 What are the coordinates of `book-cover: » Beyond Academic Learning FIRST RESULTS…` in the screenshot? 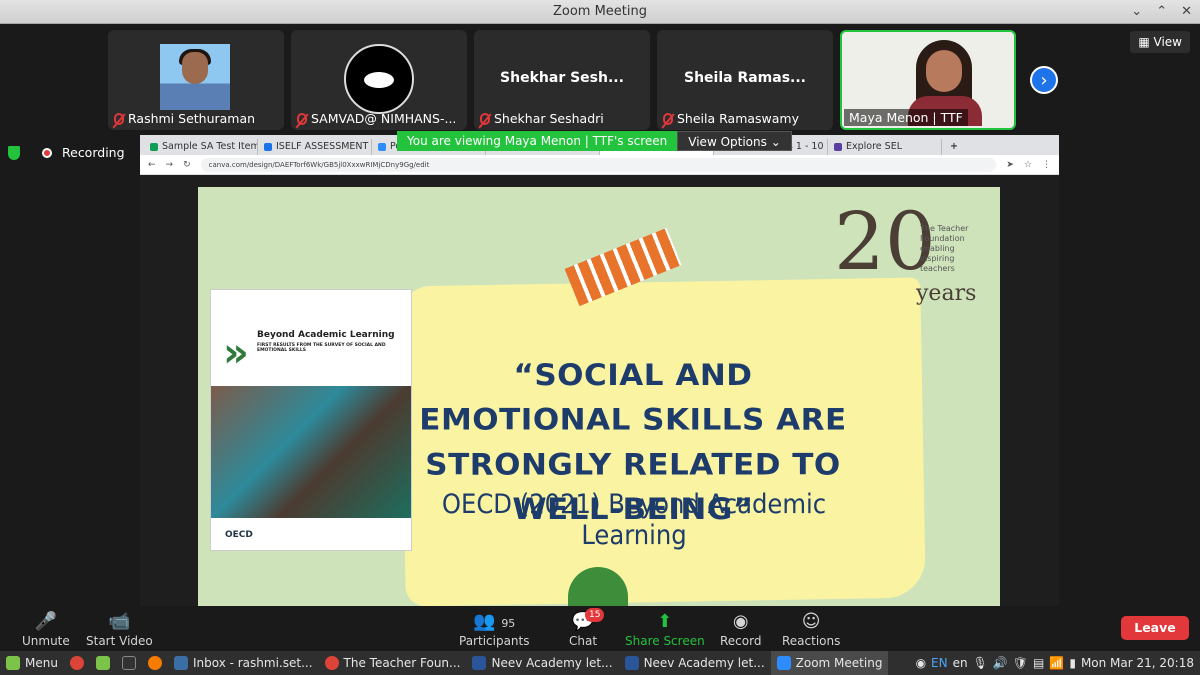 It's located at (311, 420).